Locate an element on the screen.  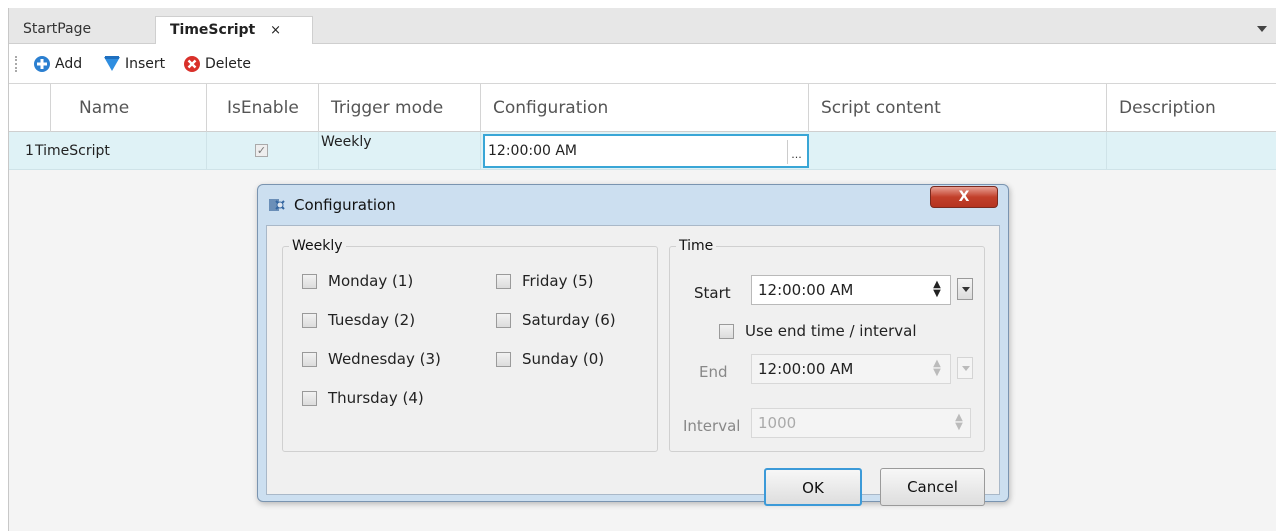
add-icon is located at coordinates (42, 64).